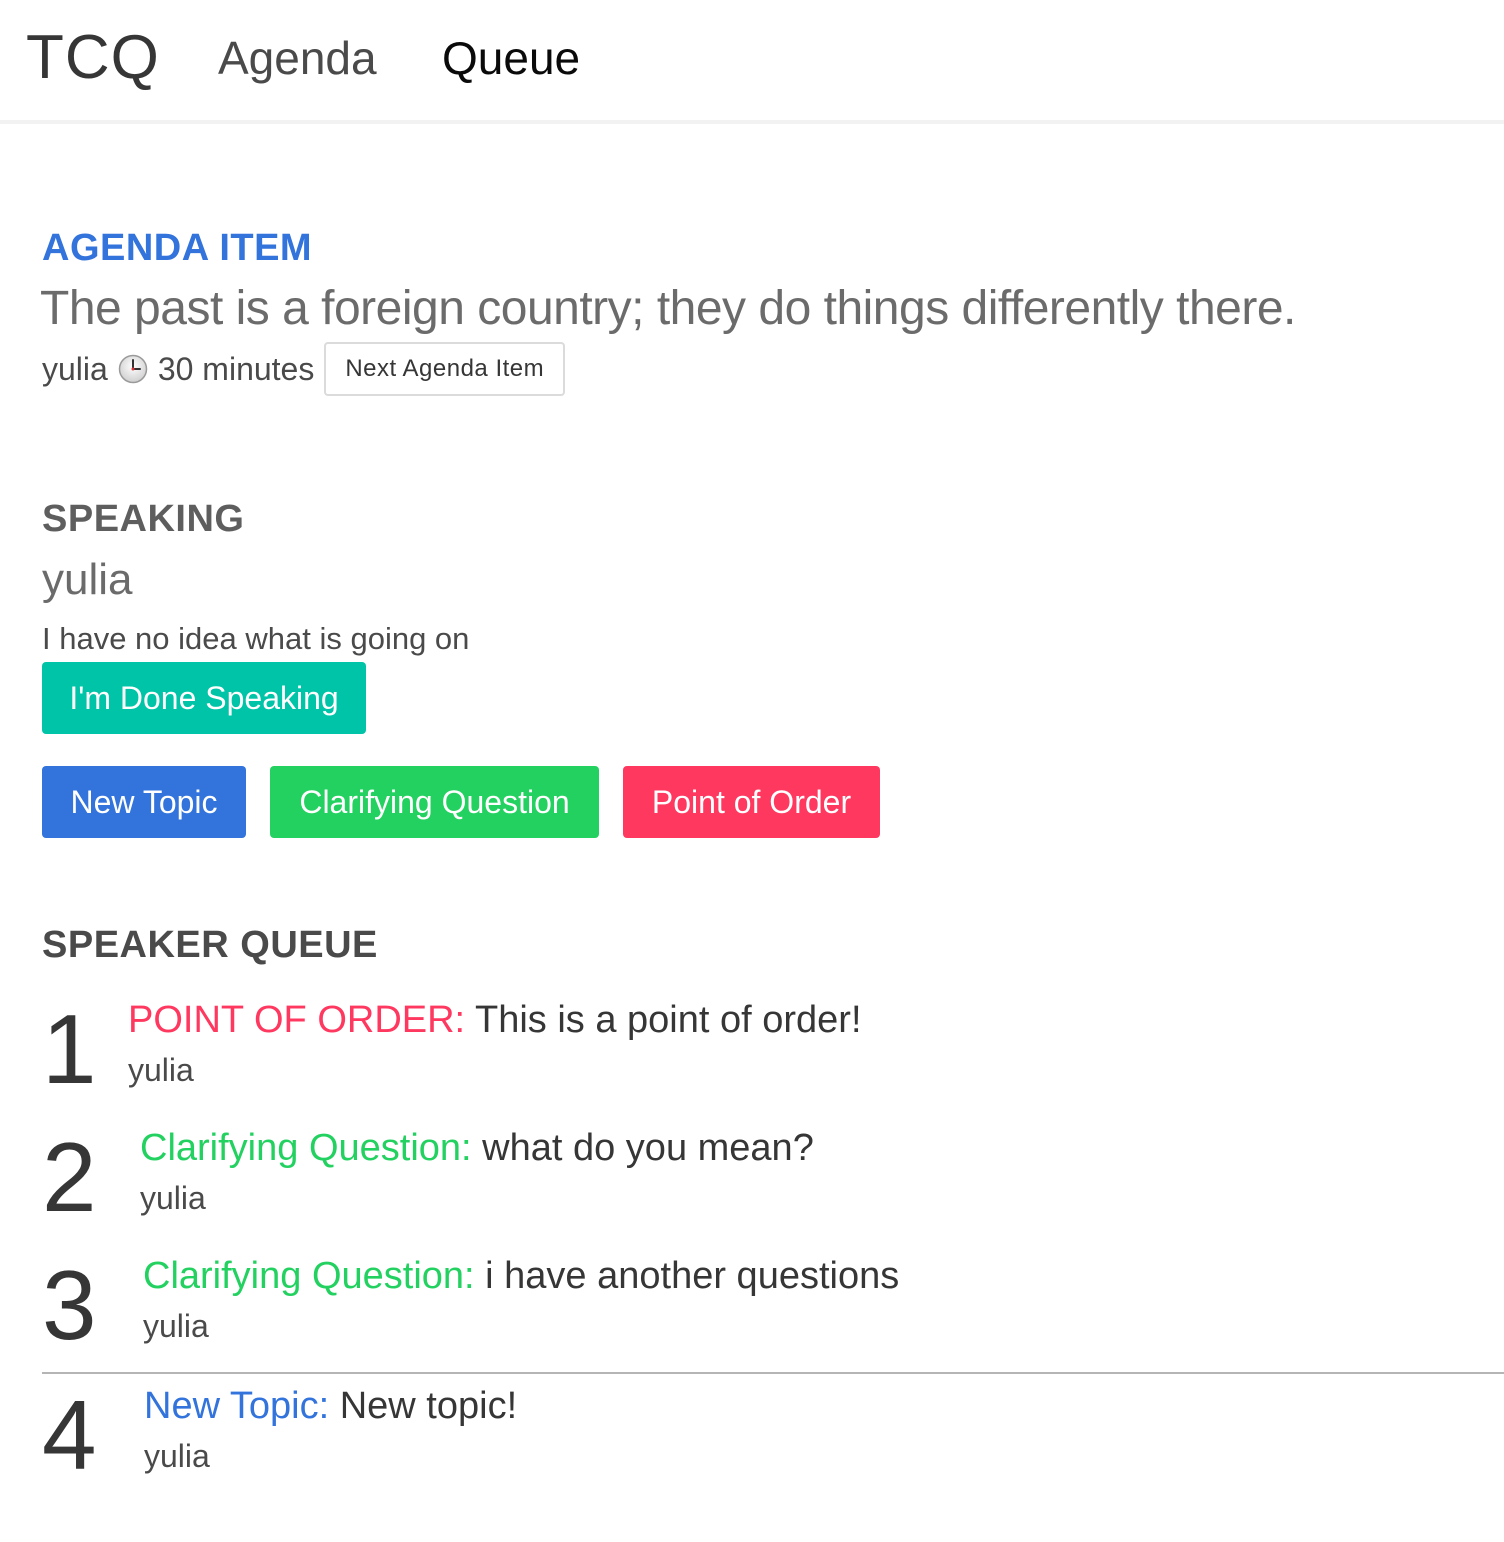 The width and height of the screenshot is (1504, 1542). Describe the element at coordinates (69, 1177) in the screenshot. I see `queue-item-number: 2` at that location.